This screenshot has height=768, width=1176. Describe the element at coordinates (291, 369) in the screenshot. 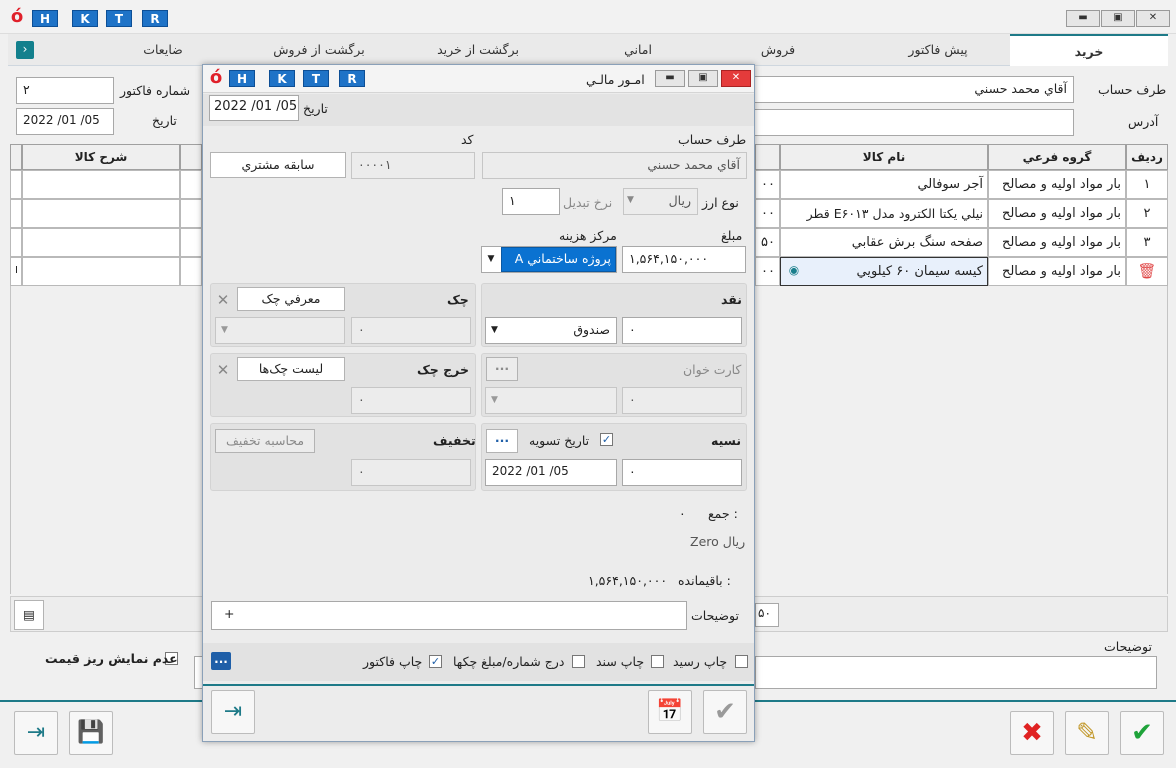

I see `cheque-list-button: ليست چک‌ها` at that location.